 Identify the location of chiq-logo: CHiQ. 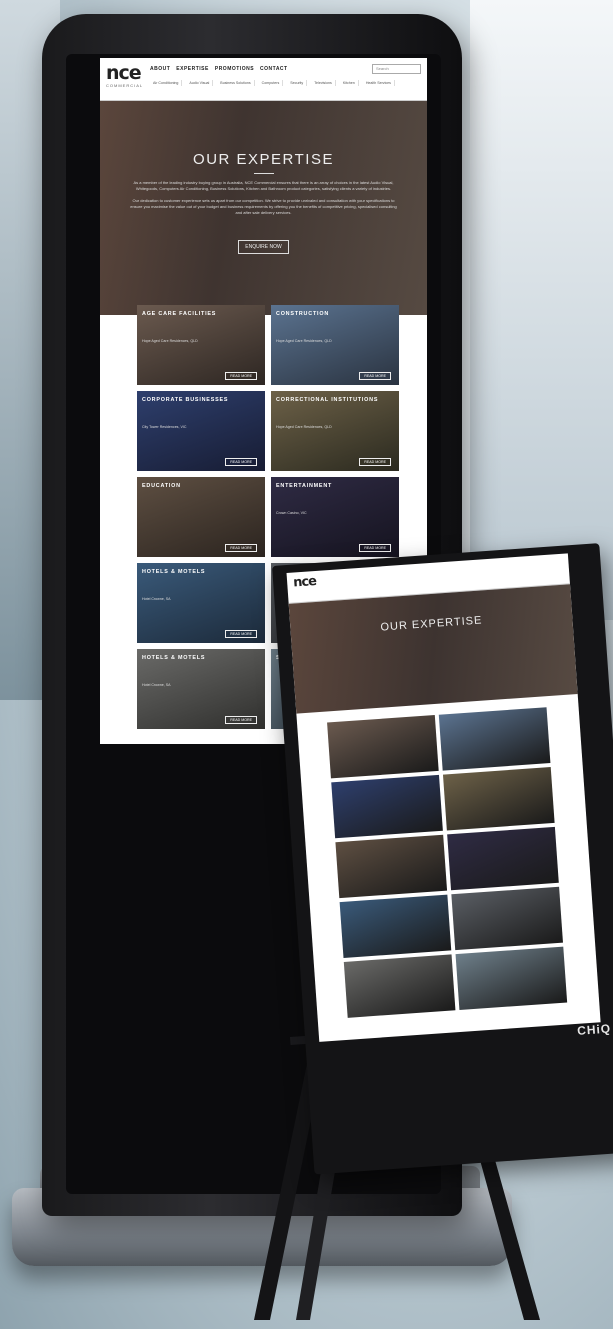
(594, 1029).